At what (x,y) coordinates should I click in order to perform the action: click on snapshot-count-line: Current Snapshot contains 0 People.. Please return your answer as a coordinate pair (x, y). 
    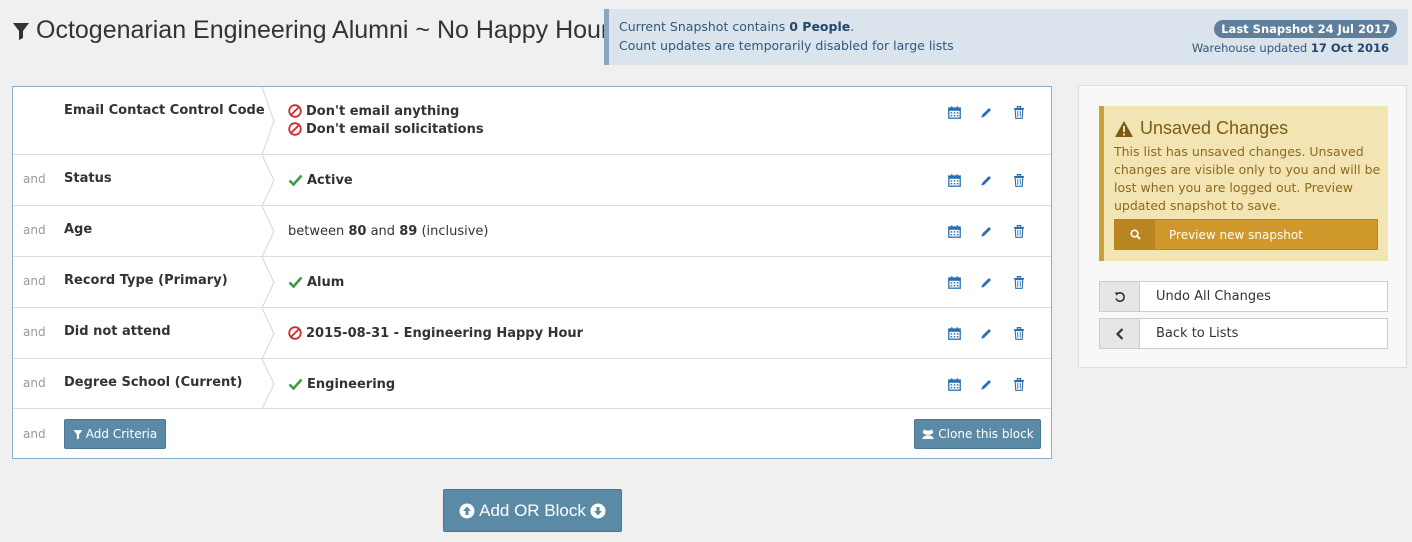
    Looking at the image, I should click on (737, 26).